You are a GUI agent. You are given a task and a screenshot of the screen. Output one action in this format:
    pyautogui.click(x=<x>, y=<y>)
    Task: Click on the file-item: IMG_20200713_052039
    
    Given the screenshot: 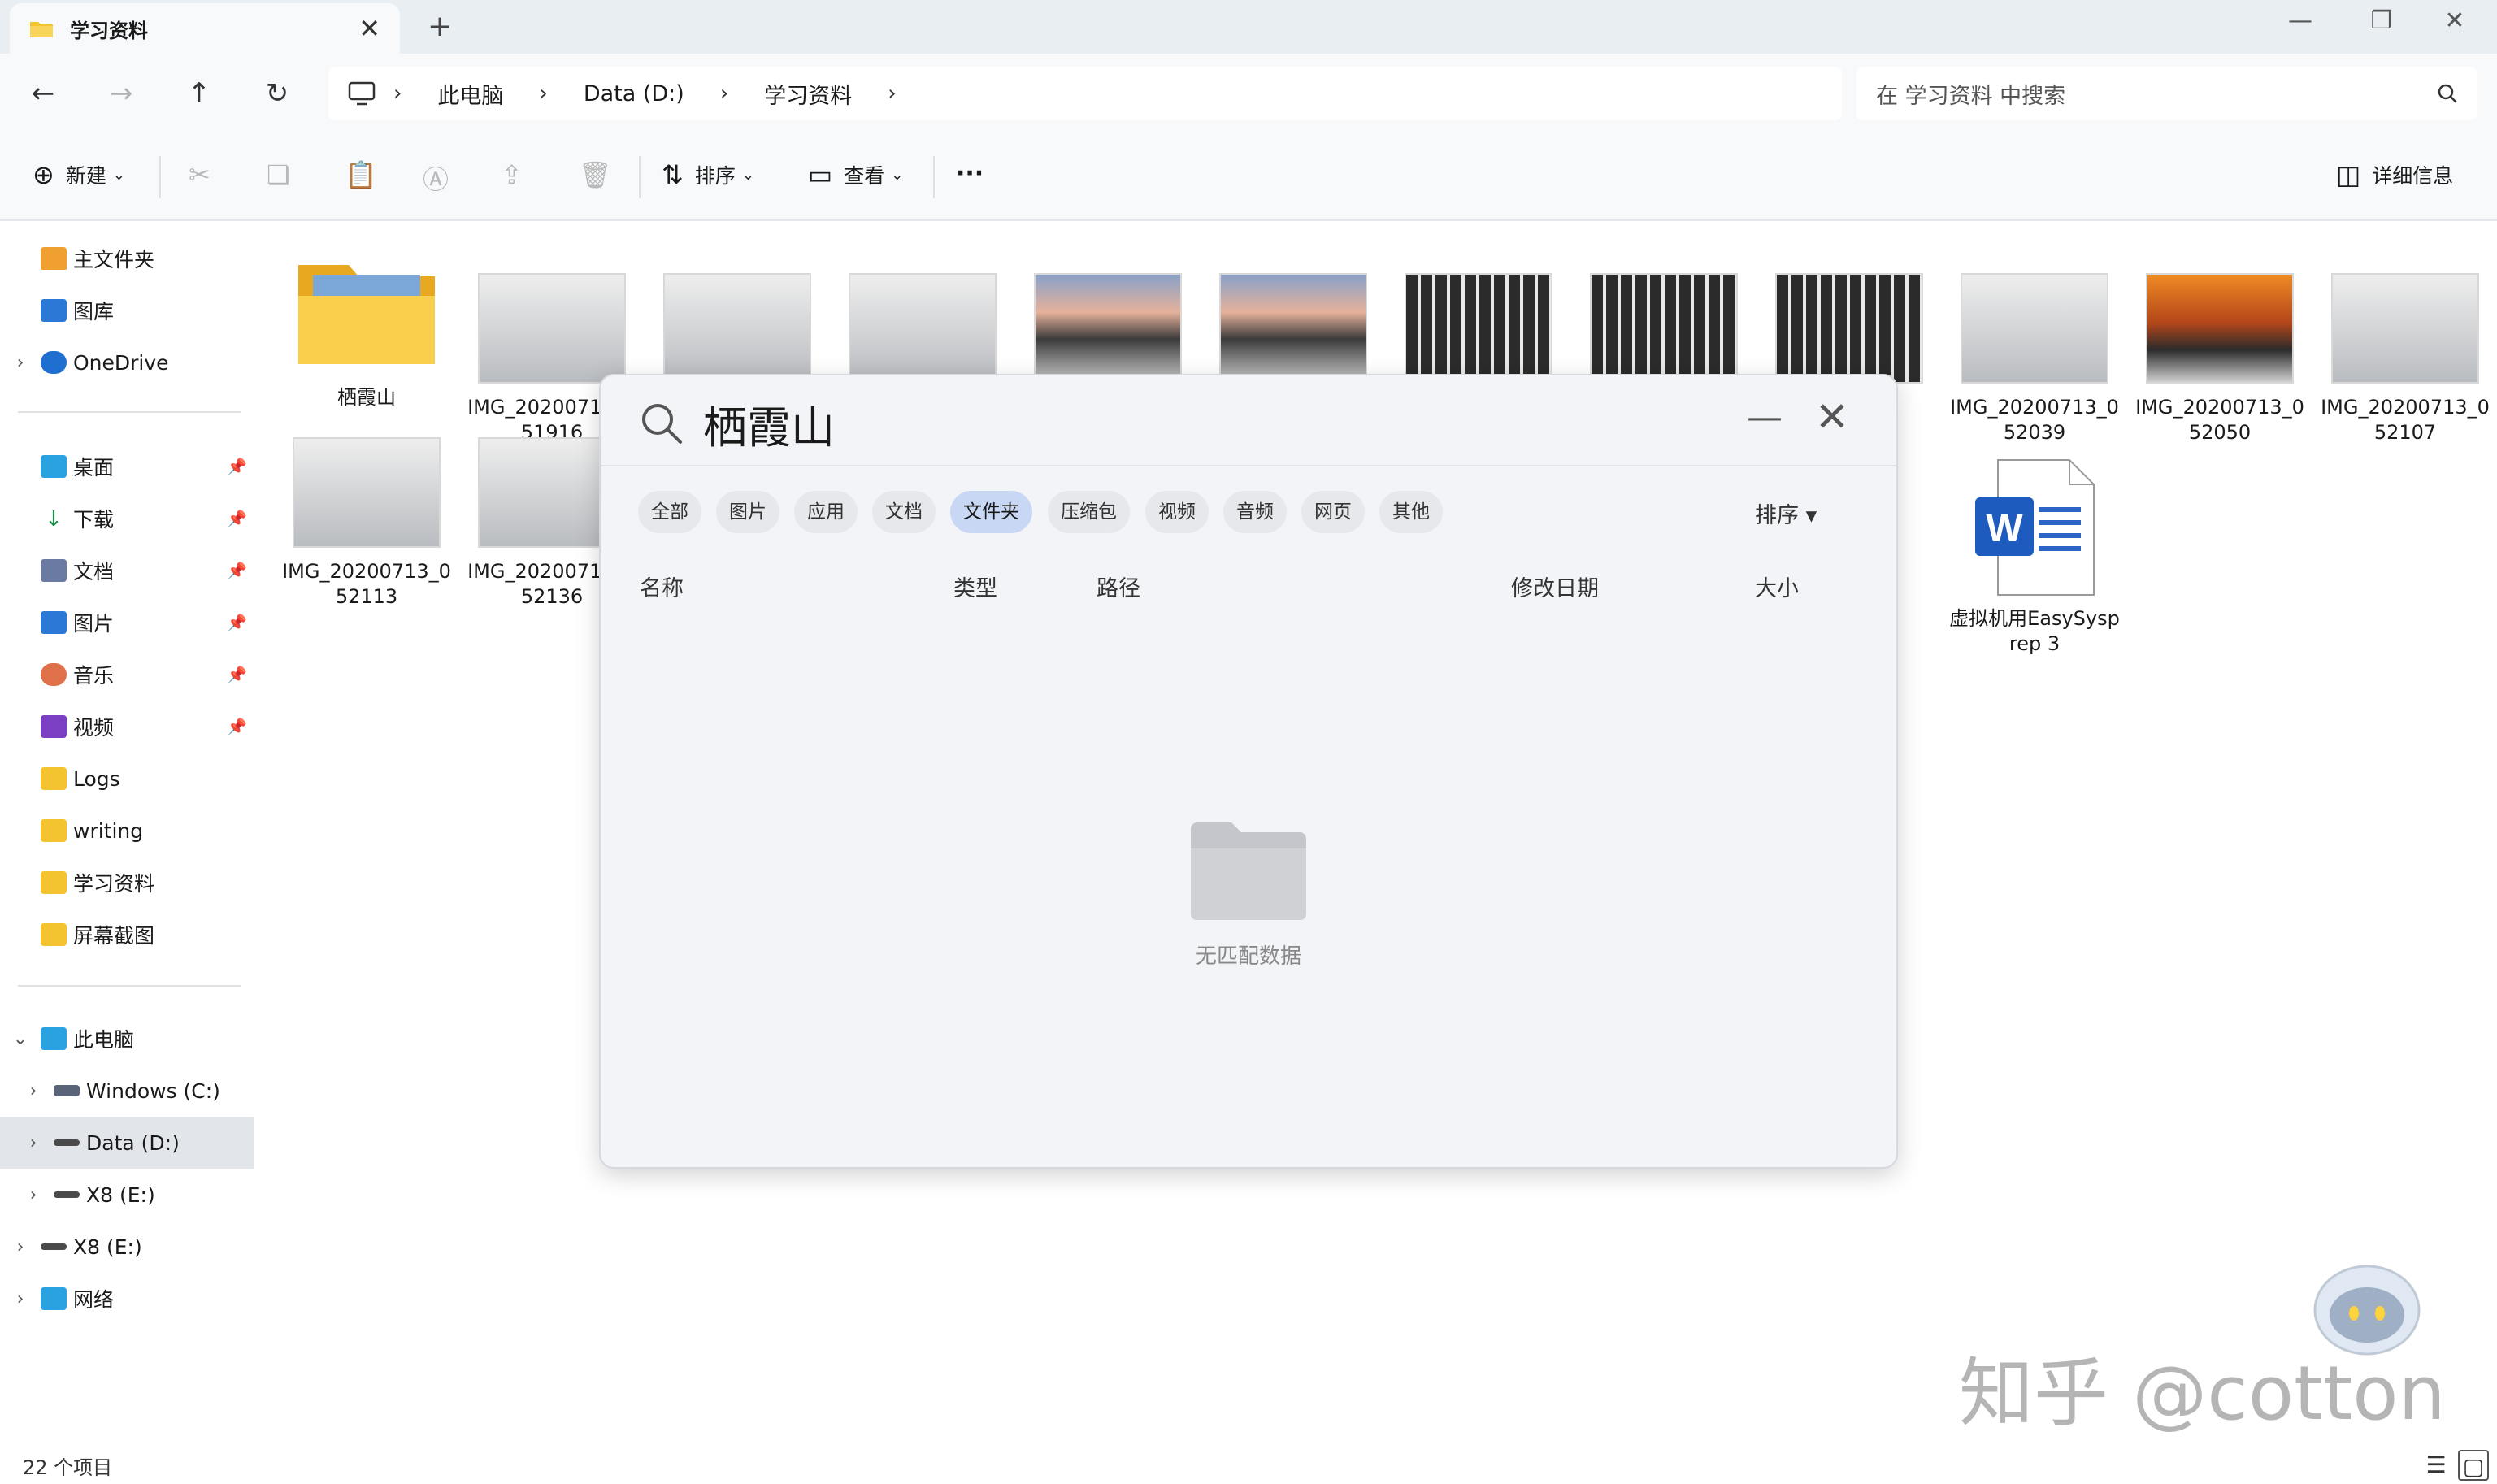 What is the action you would take?
    pyautogui.click(x=2034, y=333)
    